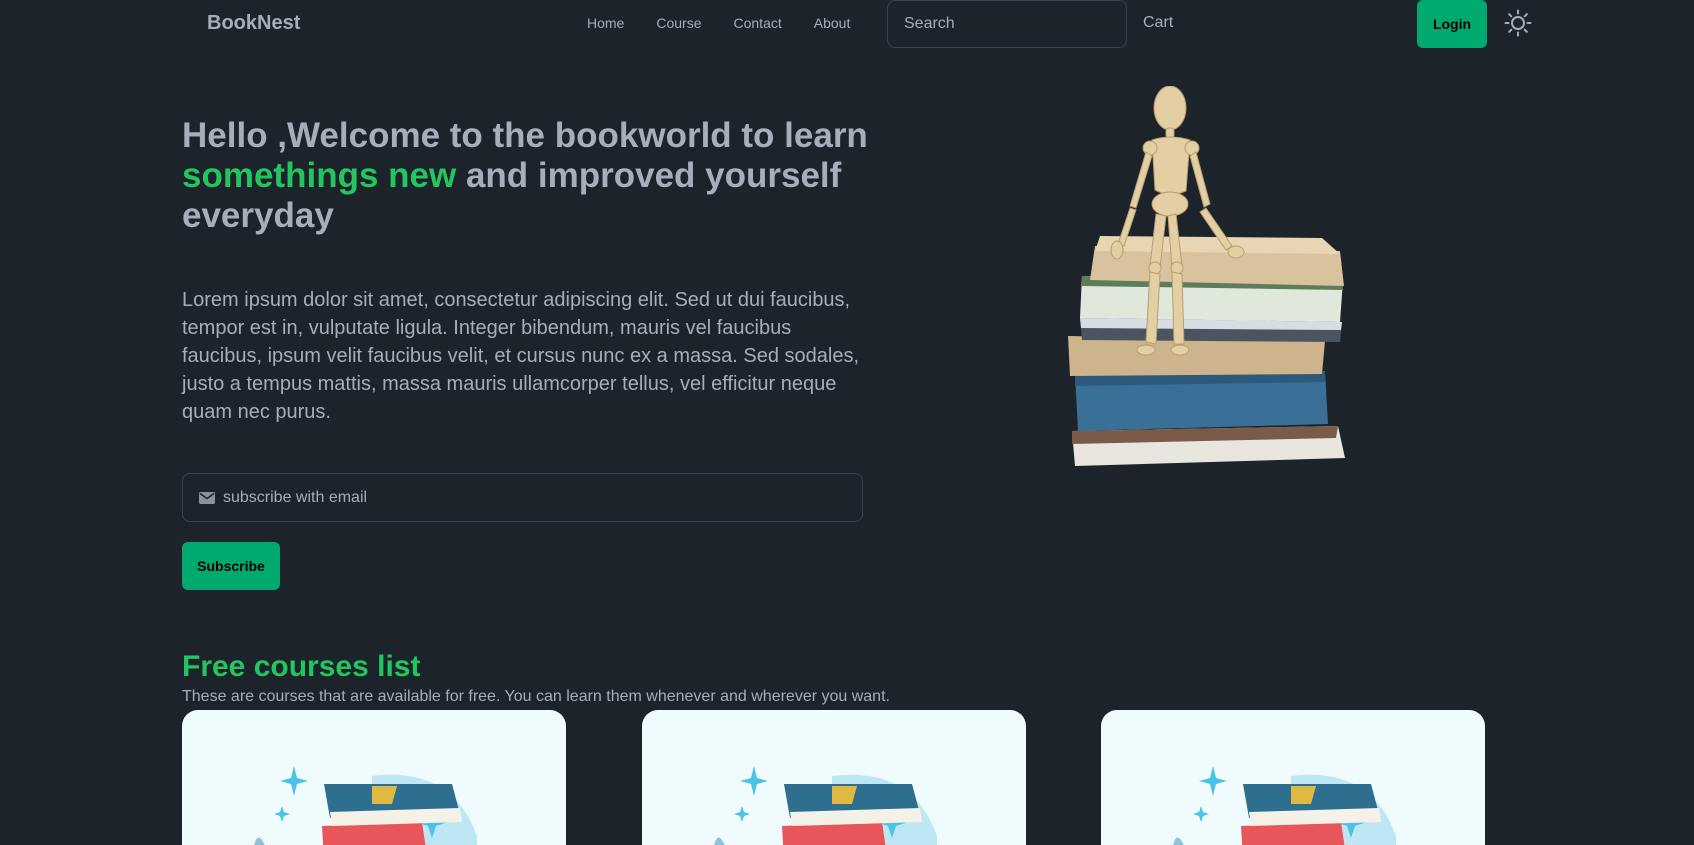  What do you see at coordinates (319, 175) in the screenshot?
I see `hero-title-accent: somethings new` at bounding box center [319, 175].